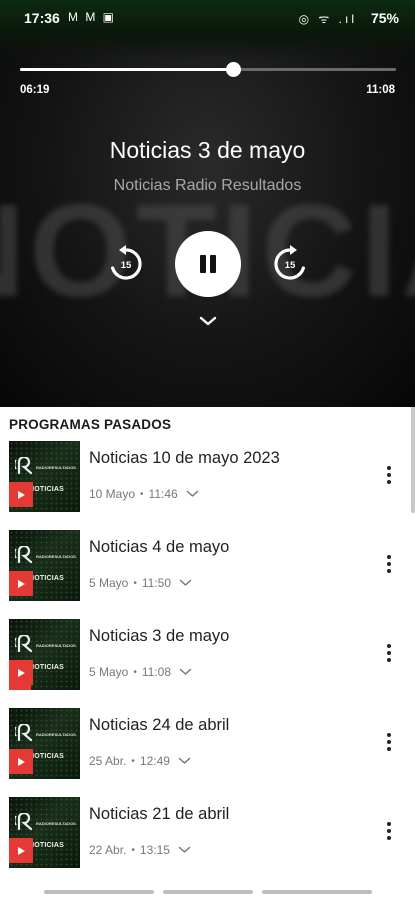  What do you see at coordinates (159, 636) in the screenshot?
I see `episode-title: Noticias 3 de mayo` at bounding box center [159, 636].